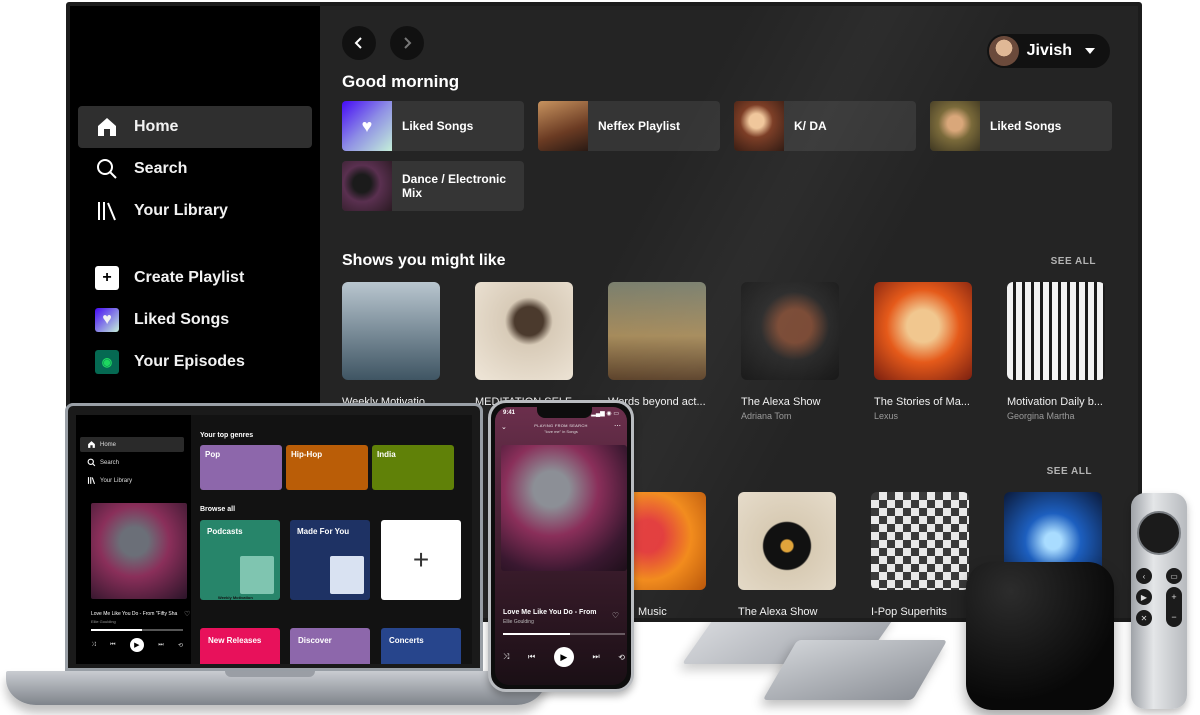 The height and width of the screenshot is (715, 1200). Describe the element at coordinates (933, 351) in the screenshot. I see `show-card: The Stories of Ma... Lexus` at that location.